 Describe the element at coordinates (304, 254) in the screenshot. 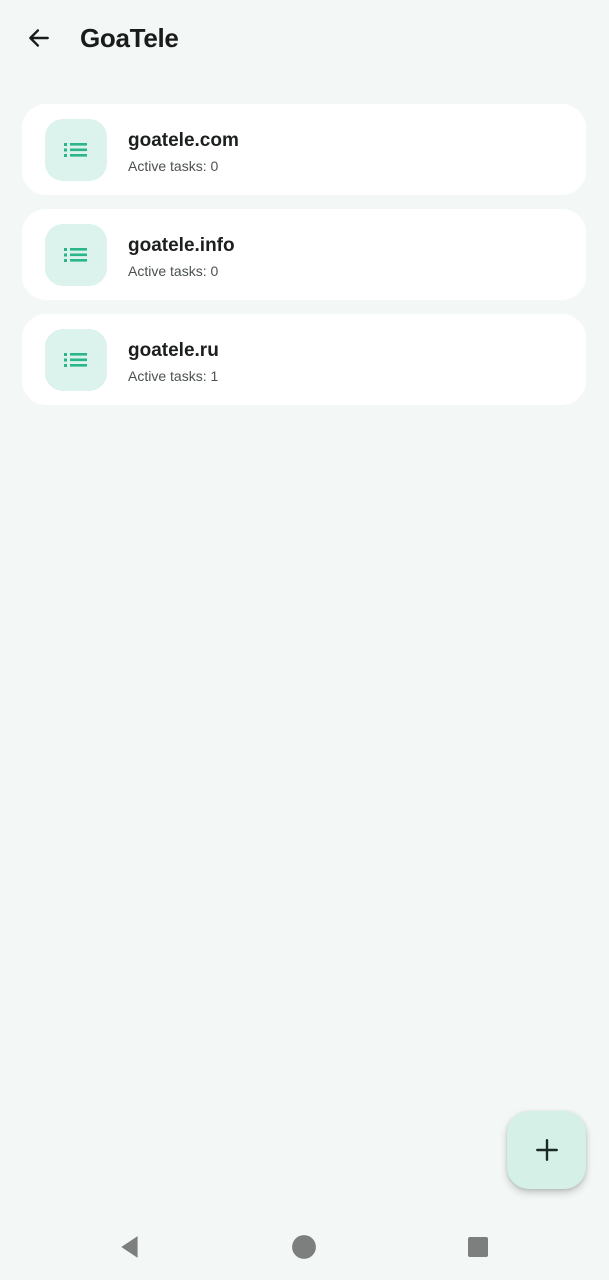

I see `list-item-goatele-info: goatele.info Active tasks: 0` at that location.